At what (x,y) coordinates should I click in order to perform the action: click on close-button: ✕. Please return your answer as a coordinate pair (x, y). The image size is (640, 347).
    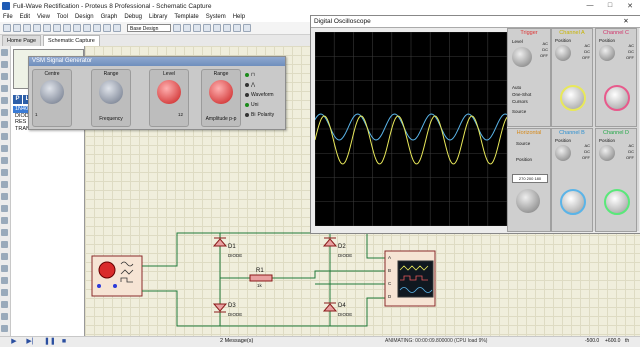
    Looking at the image, I should click on (630, 6).